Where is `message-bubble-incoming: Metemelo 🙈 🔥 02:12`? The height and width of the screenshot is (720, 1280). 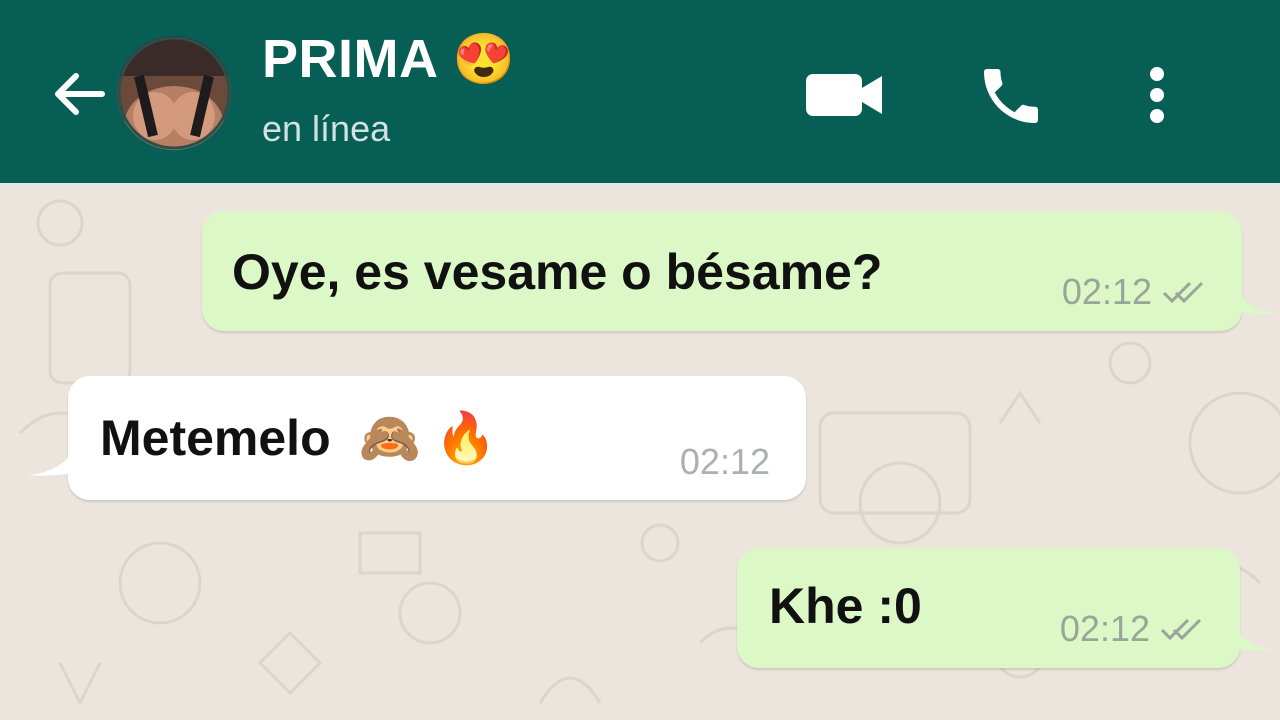
message-bubble-incoming: Metemelo 🙈 🔥 02:12 is located at coordinates (437, 438).